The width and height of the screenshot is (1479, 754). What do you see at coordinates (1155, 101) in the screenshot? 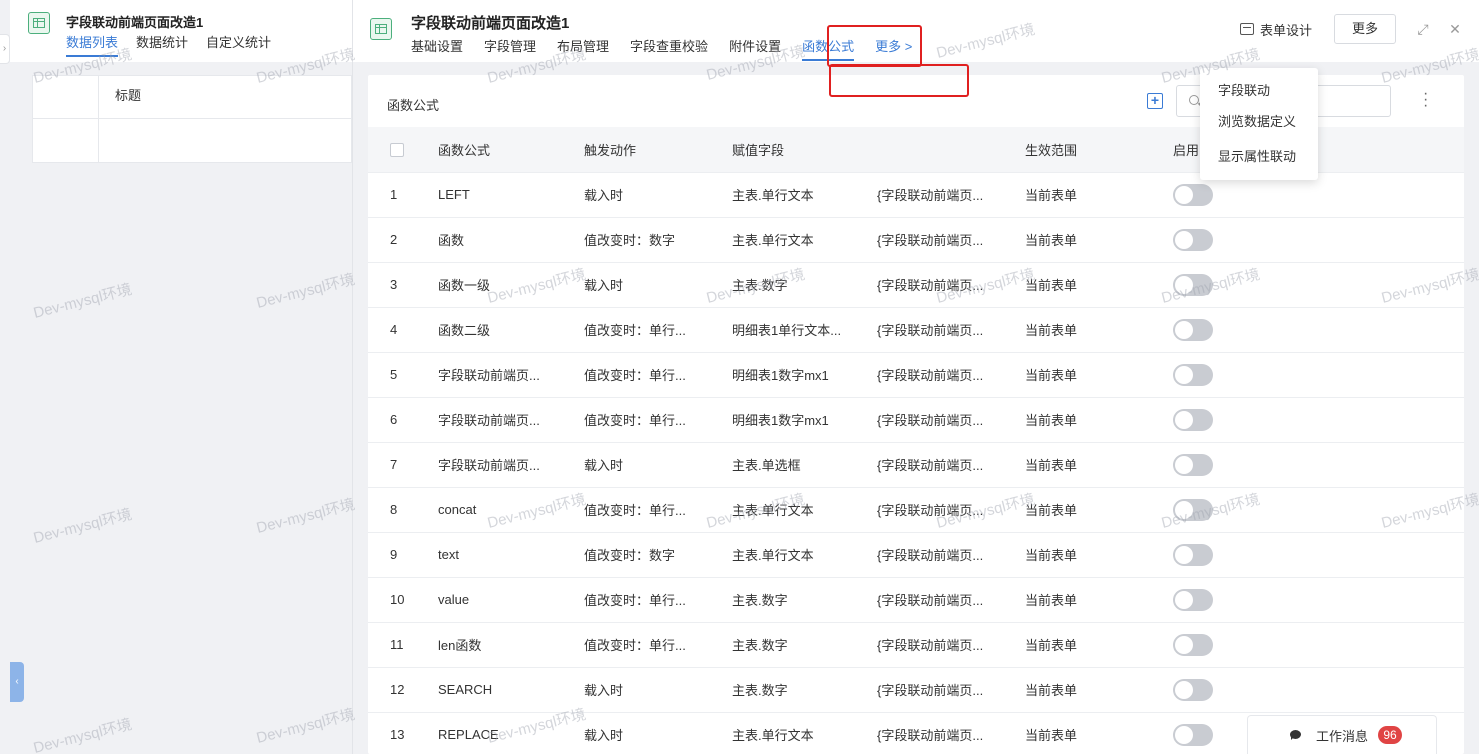
I see `add-icon: +` at bounding box center [1155, 101].